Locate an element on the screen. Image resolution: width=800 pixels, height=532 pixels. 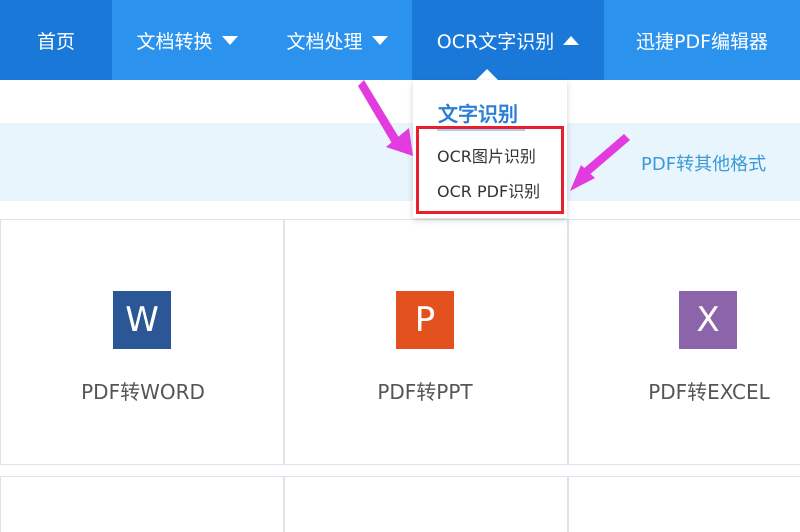
highlight-box is located at coordinates (490, 170).